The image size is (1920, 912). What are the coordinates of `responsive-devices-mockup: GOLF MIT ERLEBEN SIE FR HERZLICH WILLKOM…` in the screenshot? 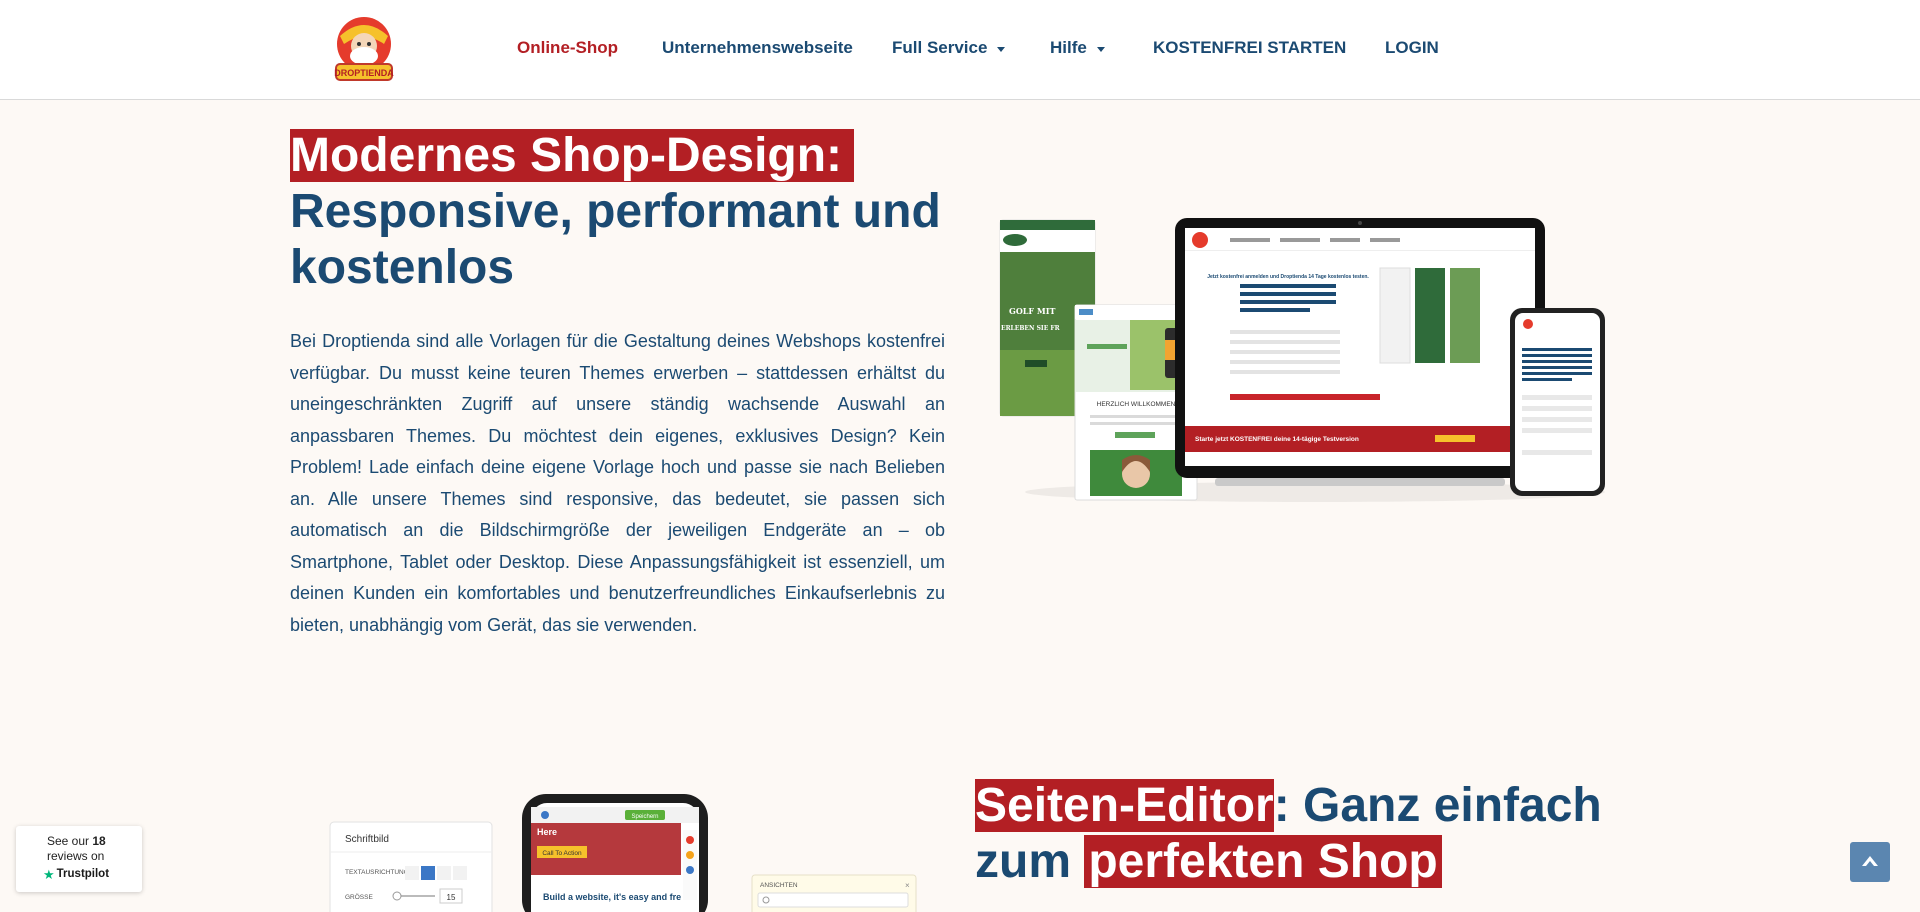 It's located at (1310, 360).